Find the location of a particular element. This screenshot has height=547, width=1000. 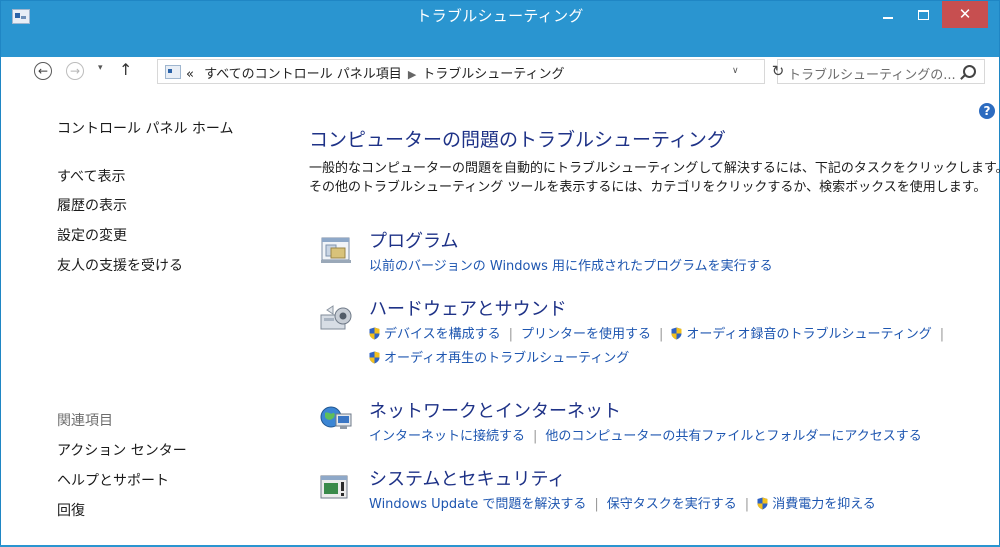

refresh-button: ↻ is located at coordinates (778, 71).